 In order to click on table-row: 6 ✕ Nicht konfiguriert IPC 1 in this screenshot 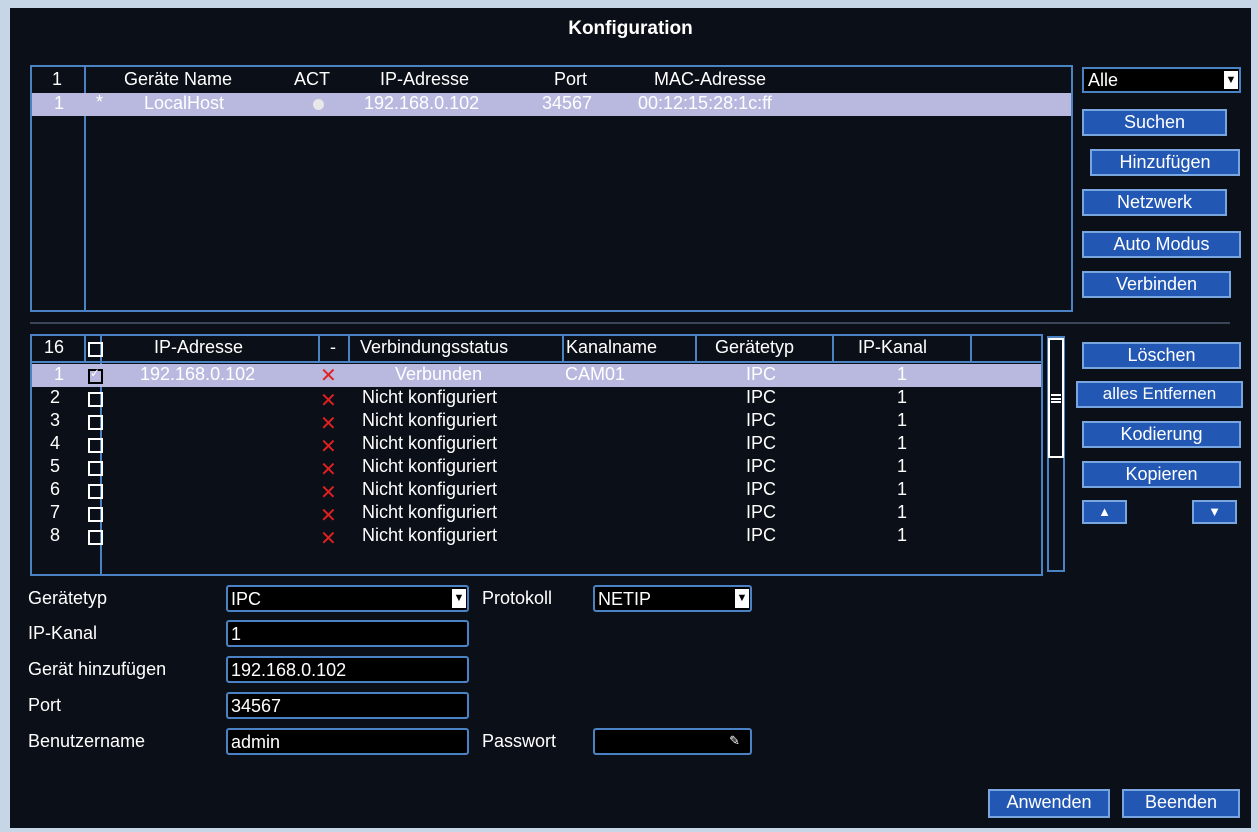, I will do `click(536, 491)`.